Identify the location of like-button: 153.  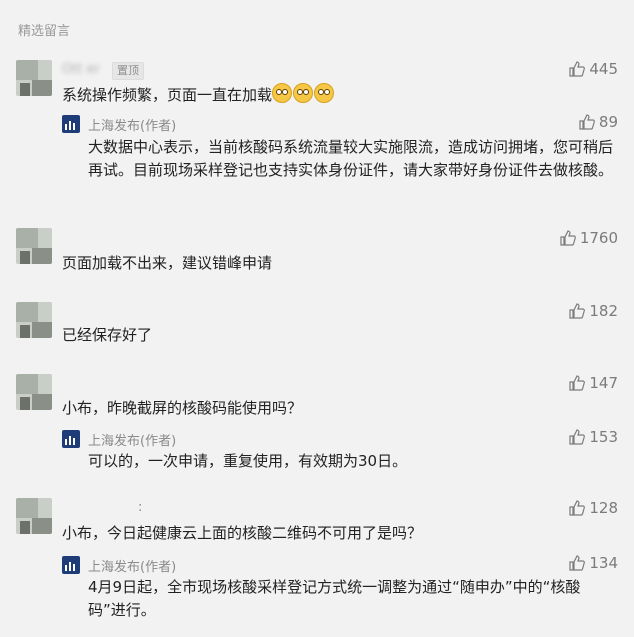
(593, 437).